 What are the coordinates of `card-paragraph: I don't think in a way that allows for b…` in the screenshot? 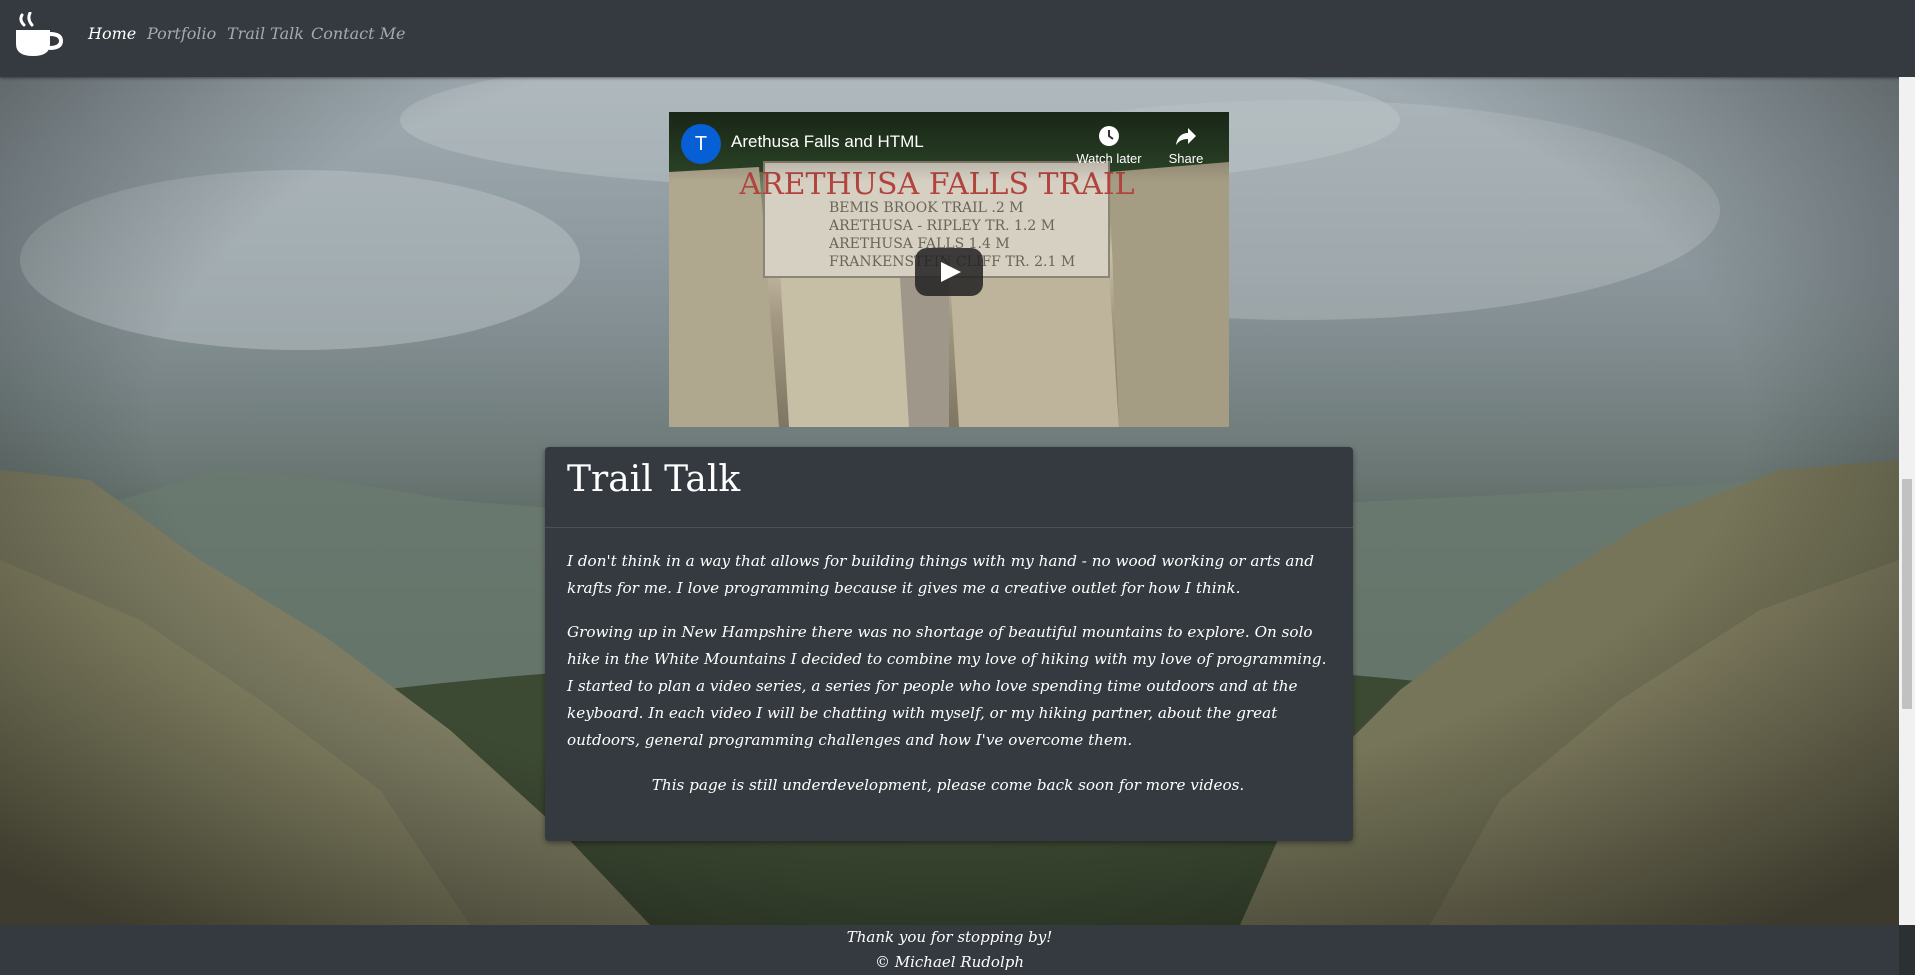 It's located at (940, 574).